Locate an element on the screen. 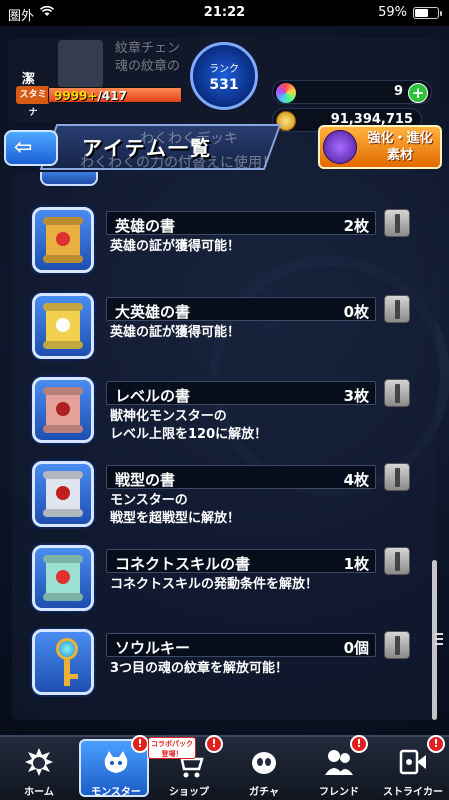 The height and width of the screenshot is (800, 449). evolve-orb-icon is located at coordinates (340, 147).